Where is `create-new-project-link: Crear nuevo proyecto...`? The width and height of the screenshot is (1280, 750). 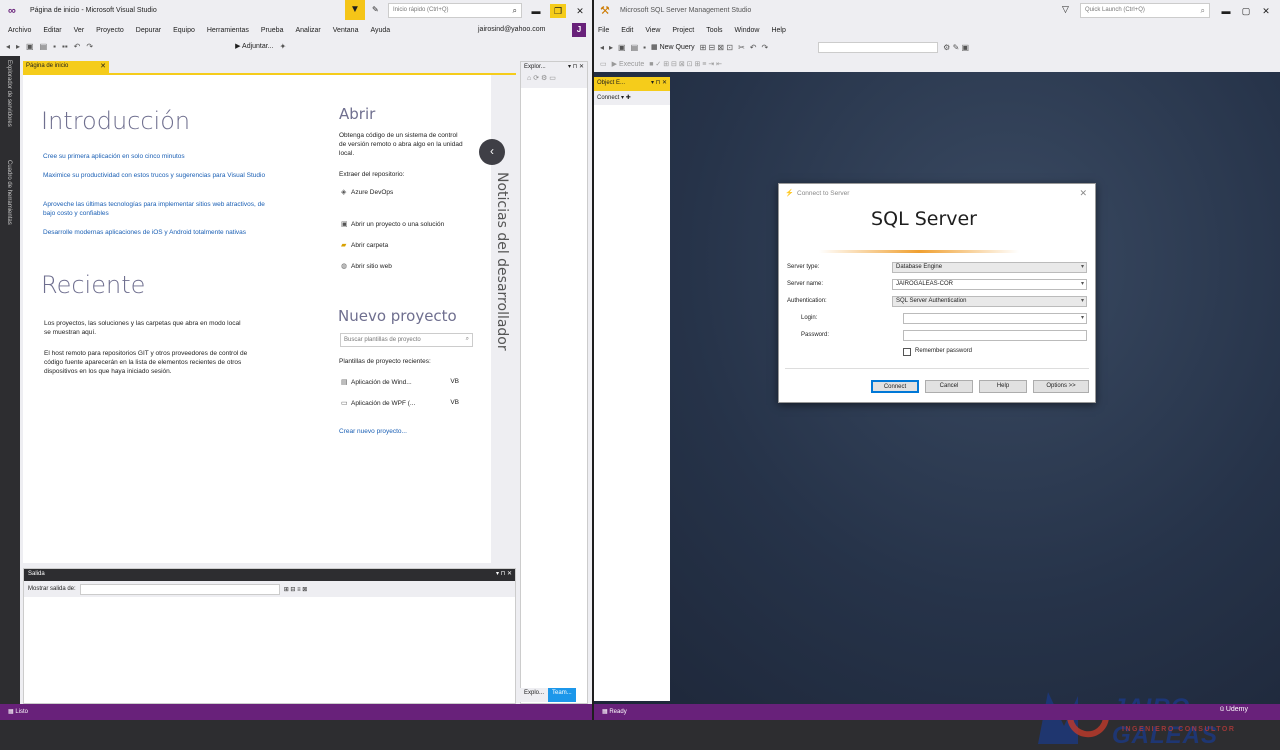 create-new-project-link: Crear nuevo proyecto... is located at coordinates (373, 431).